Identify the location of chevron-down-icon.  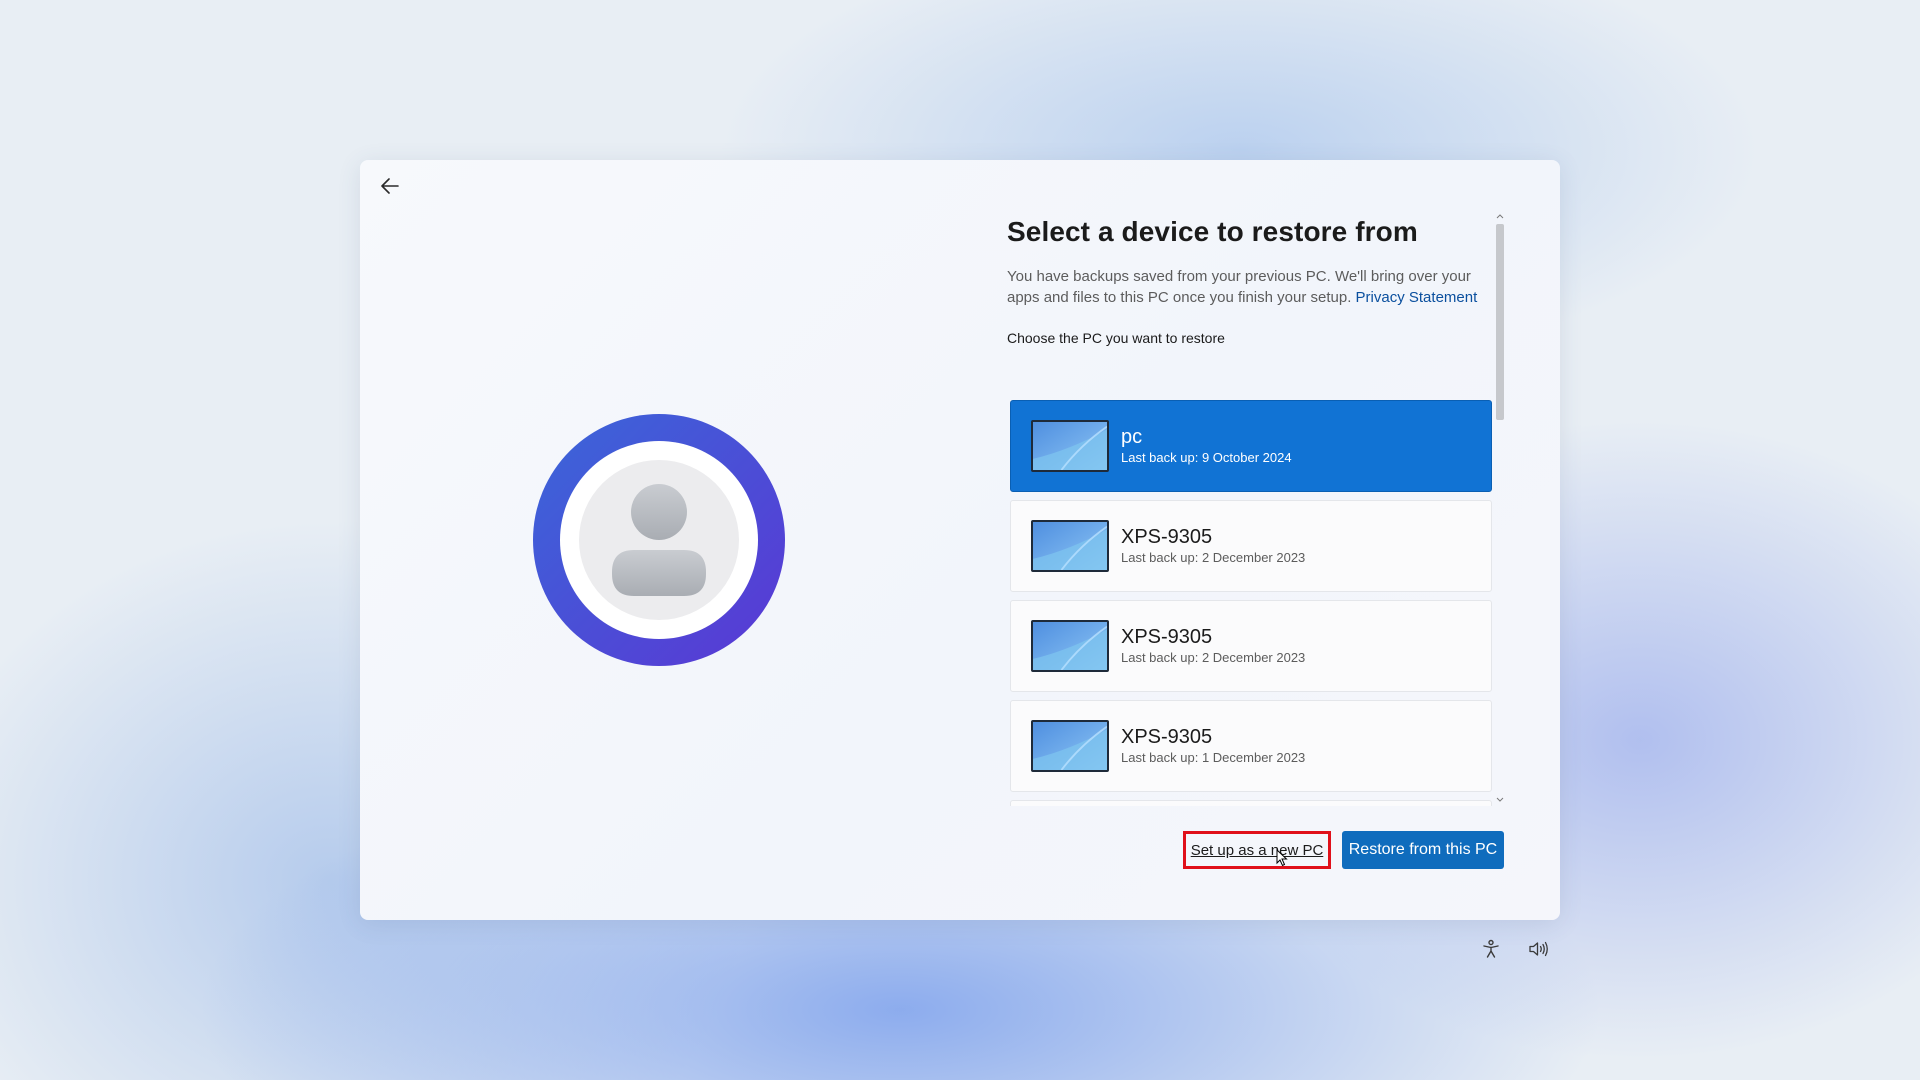
(1500, 799).